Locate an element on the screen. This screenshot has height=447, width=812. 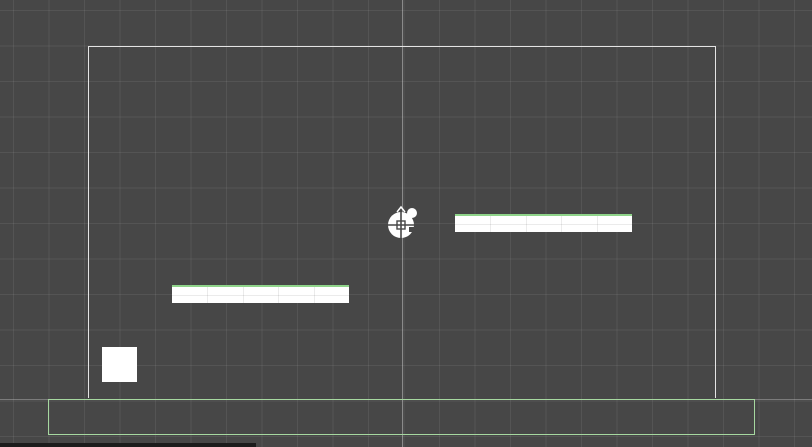
bottom-strip is located at coordinates (128, 445).